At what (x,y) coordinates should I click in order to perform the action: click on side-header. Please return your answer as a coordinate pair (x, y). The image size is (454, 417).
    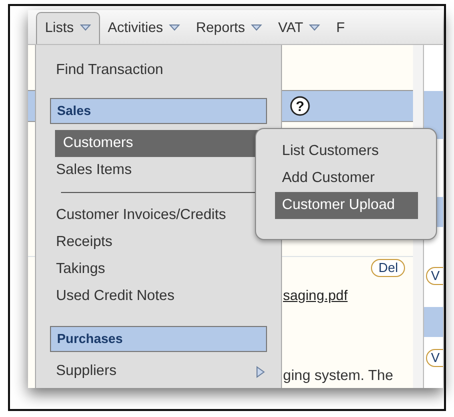
    Looking at the image, I should click on (433, 322).